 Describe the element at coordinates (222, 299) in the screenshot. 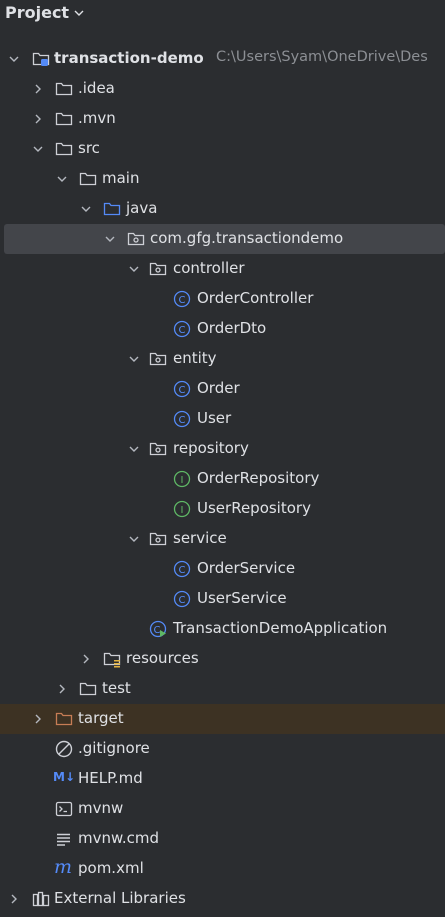

I see `tree-node-order-controller: C OrderController` at that location.